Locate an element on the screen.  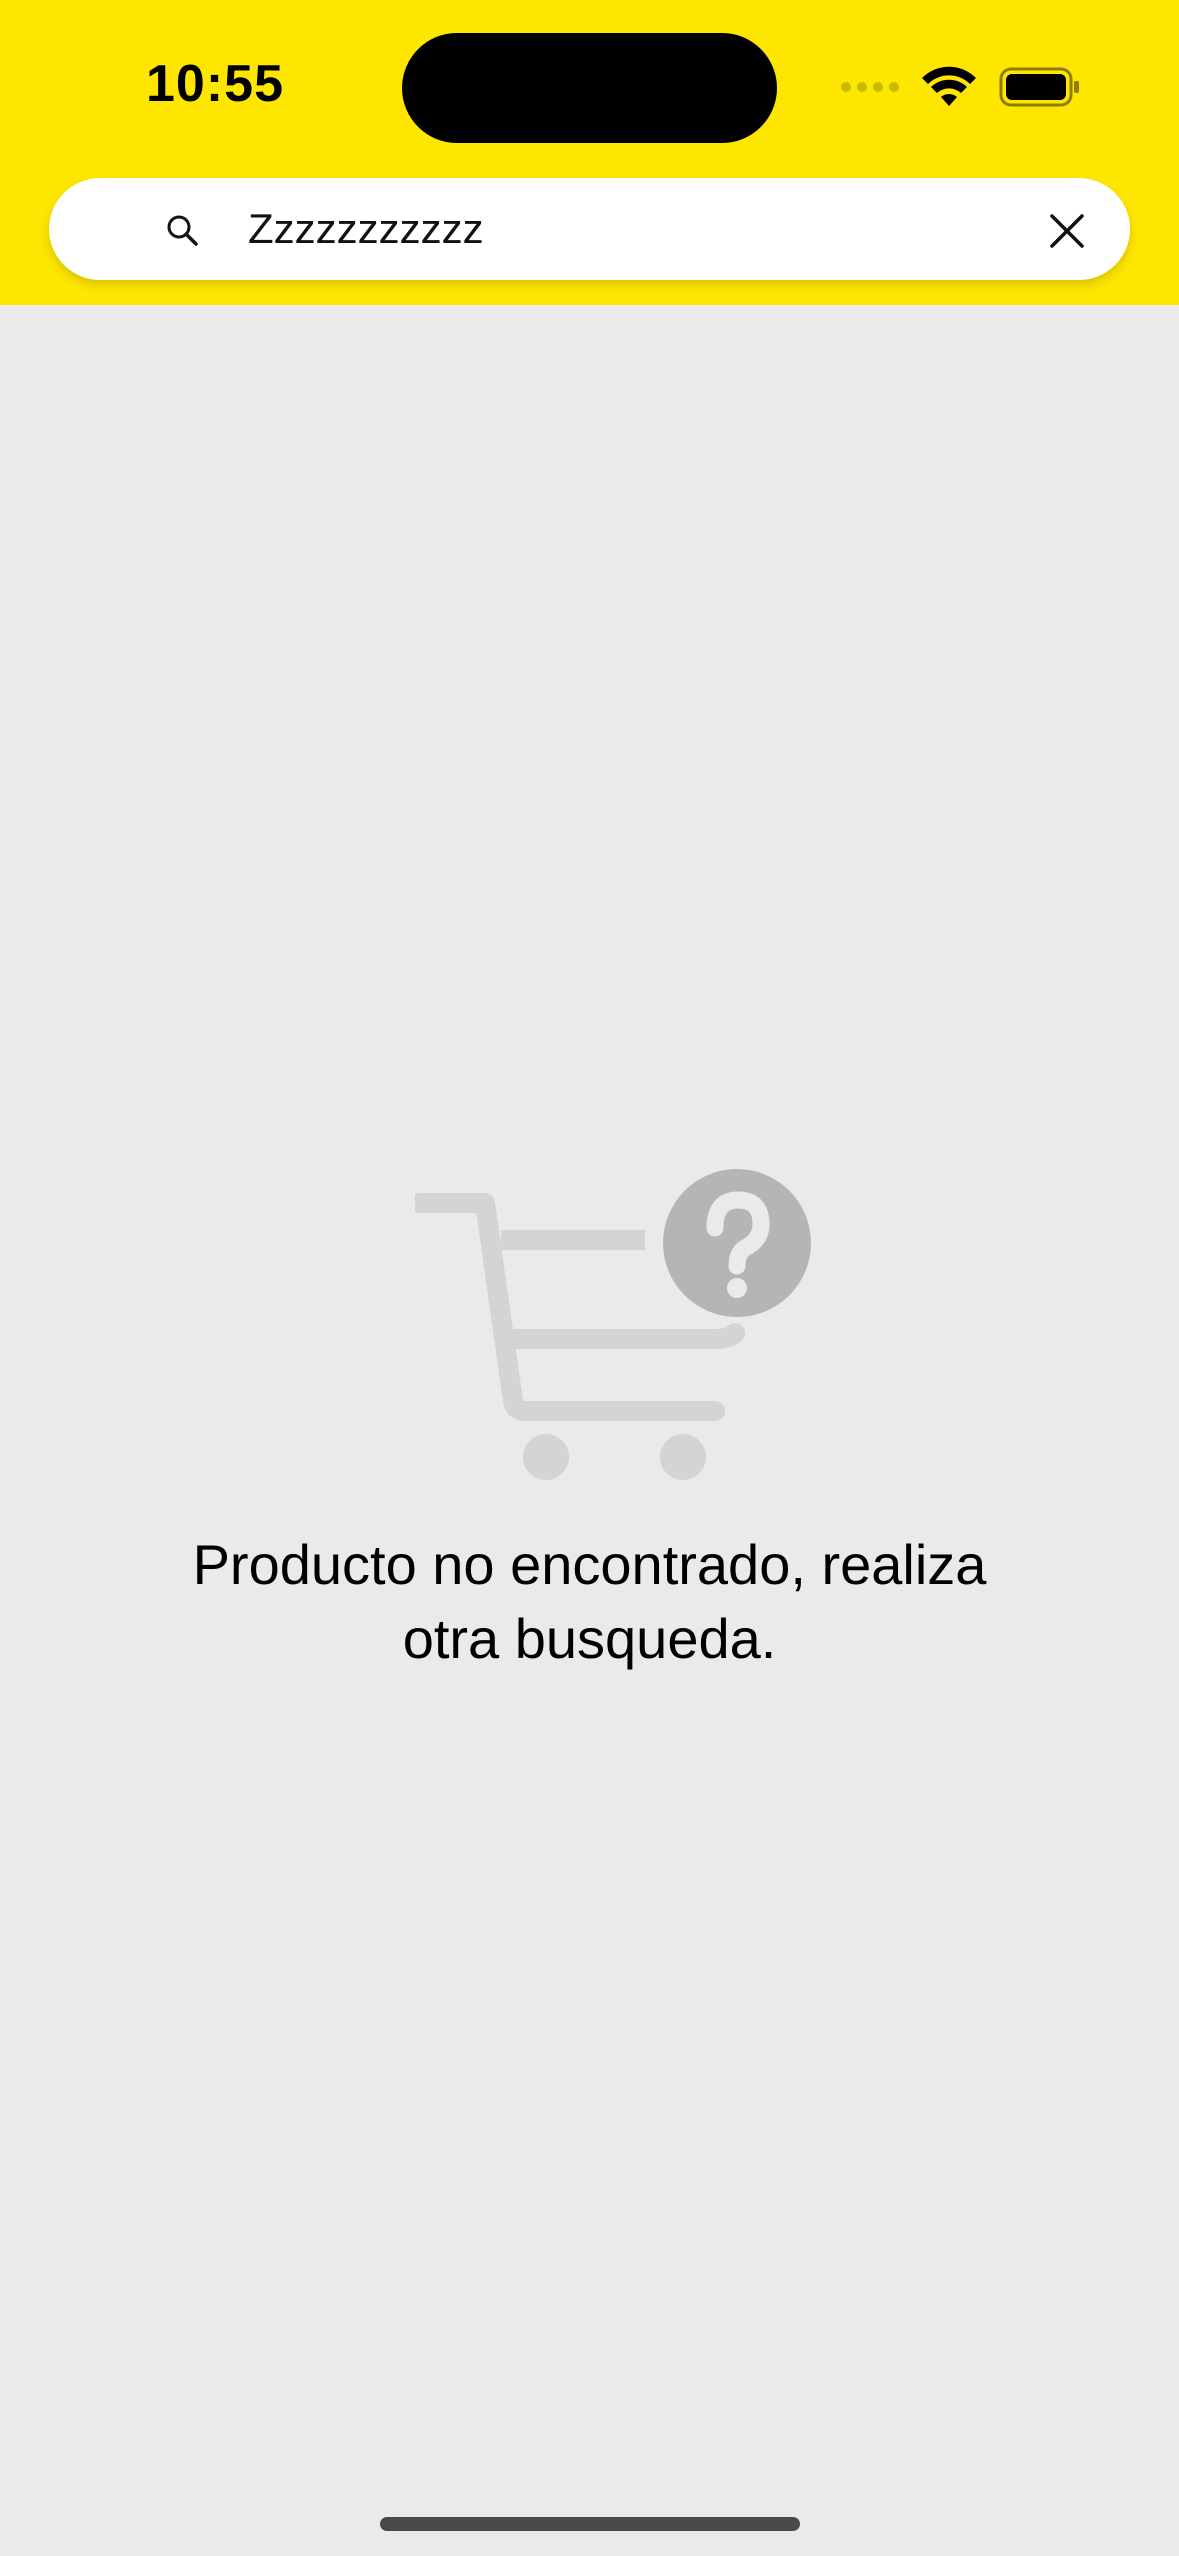
dynamic-island is located at coordinates (589, 88).